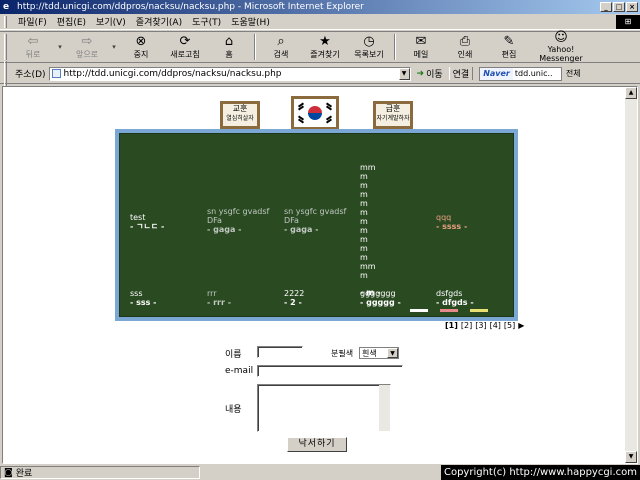 This screenshot has height=480, width=640. Describe the element at coordinates (495, 325) in the screenshot. I see `page-link-4: [4]` at that location.